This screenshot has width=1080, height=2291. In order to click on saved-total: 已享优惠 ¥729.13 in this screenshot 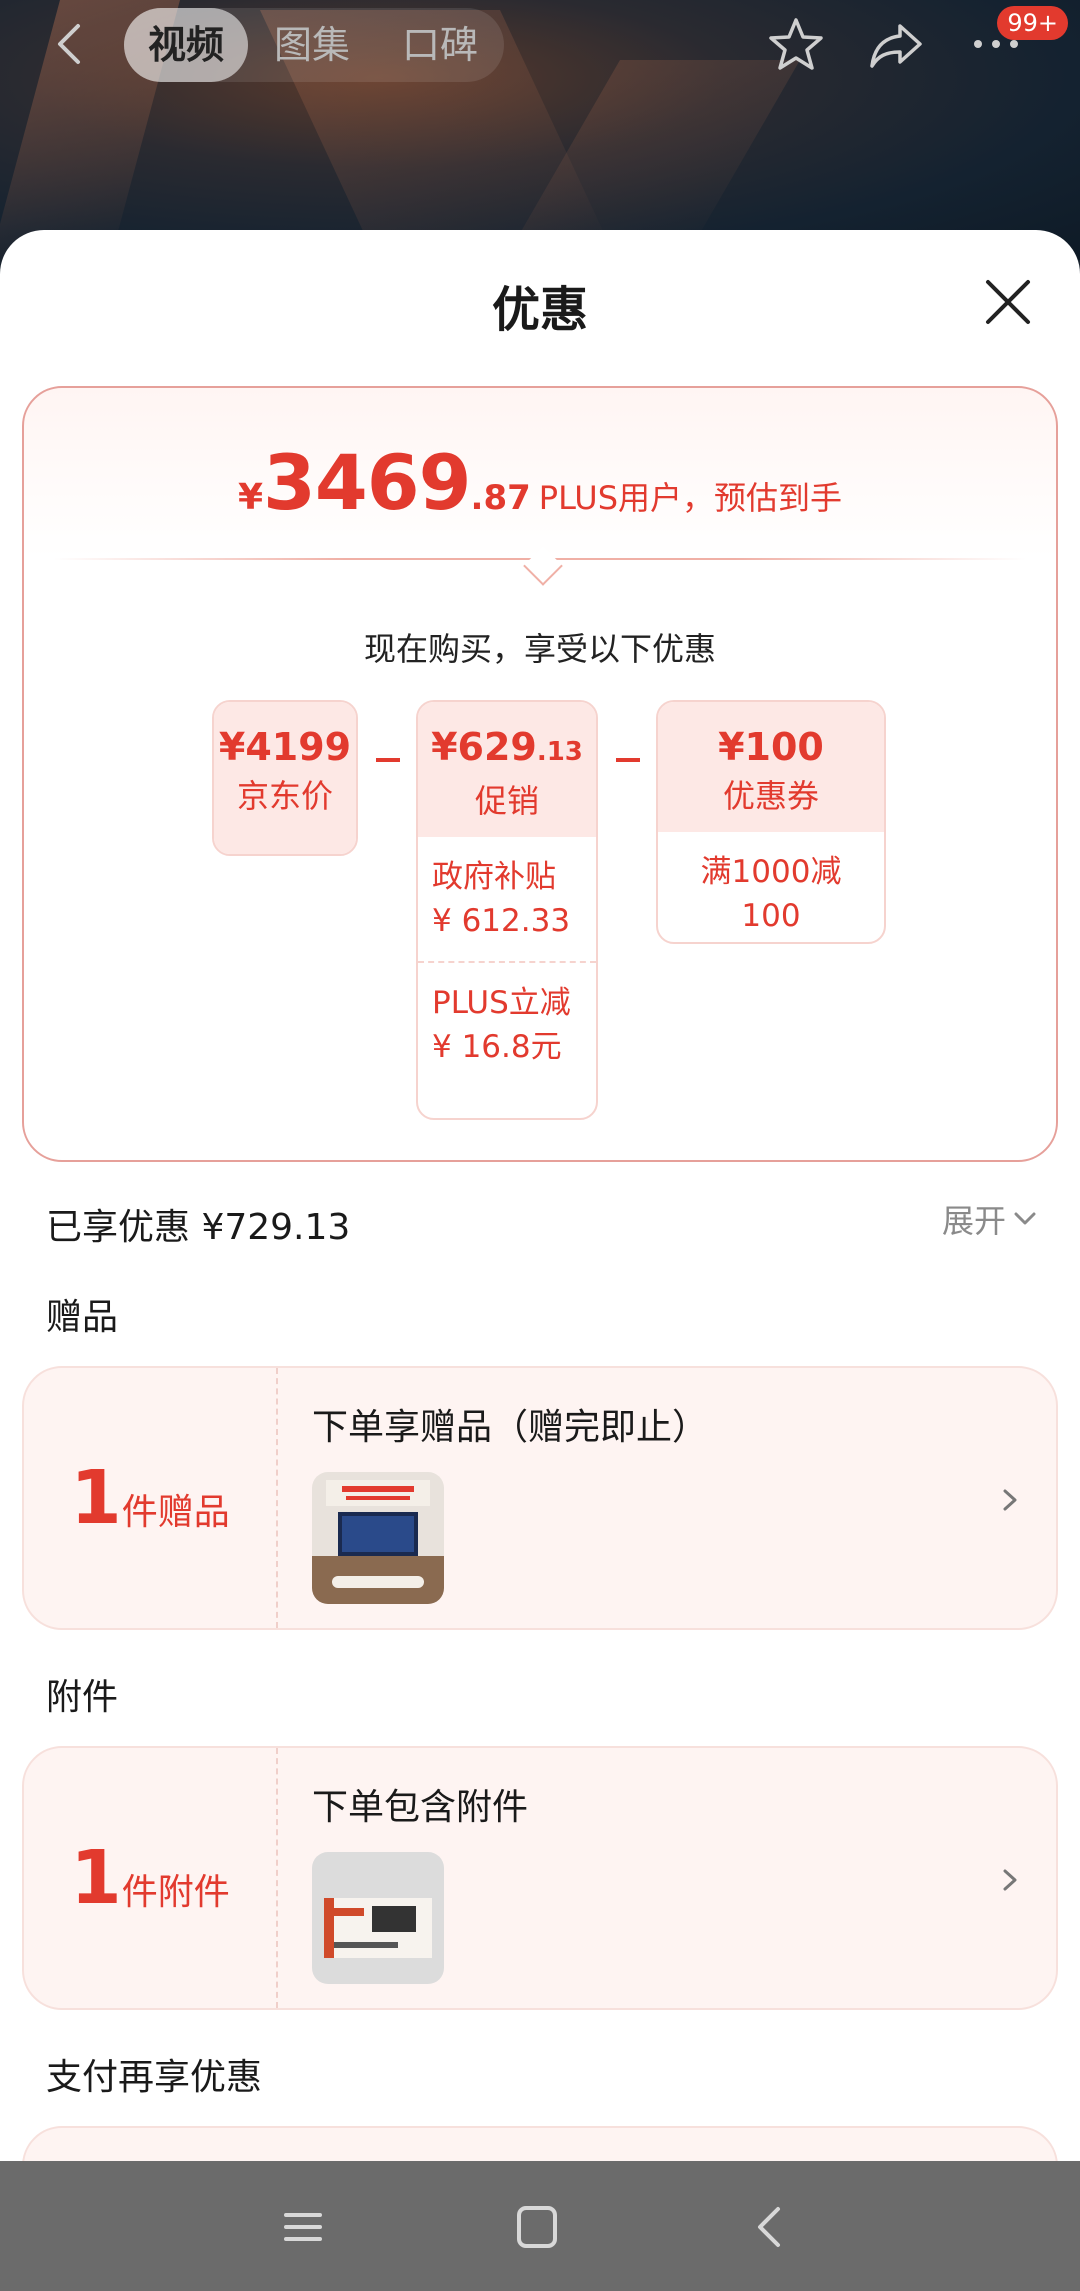, I will do `click(198, 1227)`.